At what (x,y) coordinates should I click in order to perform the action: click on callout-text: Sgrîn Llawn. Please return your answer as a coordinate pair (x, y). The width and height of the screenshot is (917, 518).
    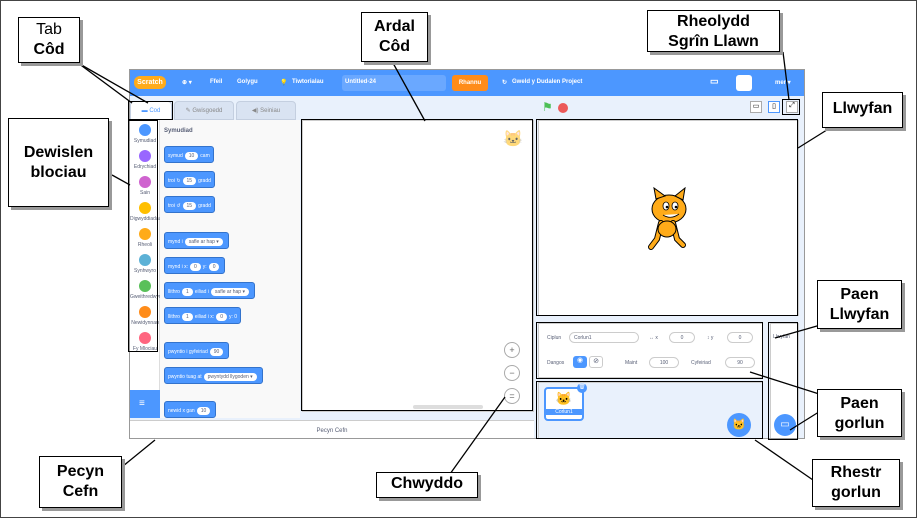
    Looking at the image, I should click on (713, 41).